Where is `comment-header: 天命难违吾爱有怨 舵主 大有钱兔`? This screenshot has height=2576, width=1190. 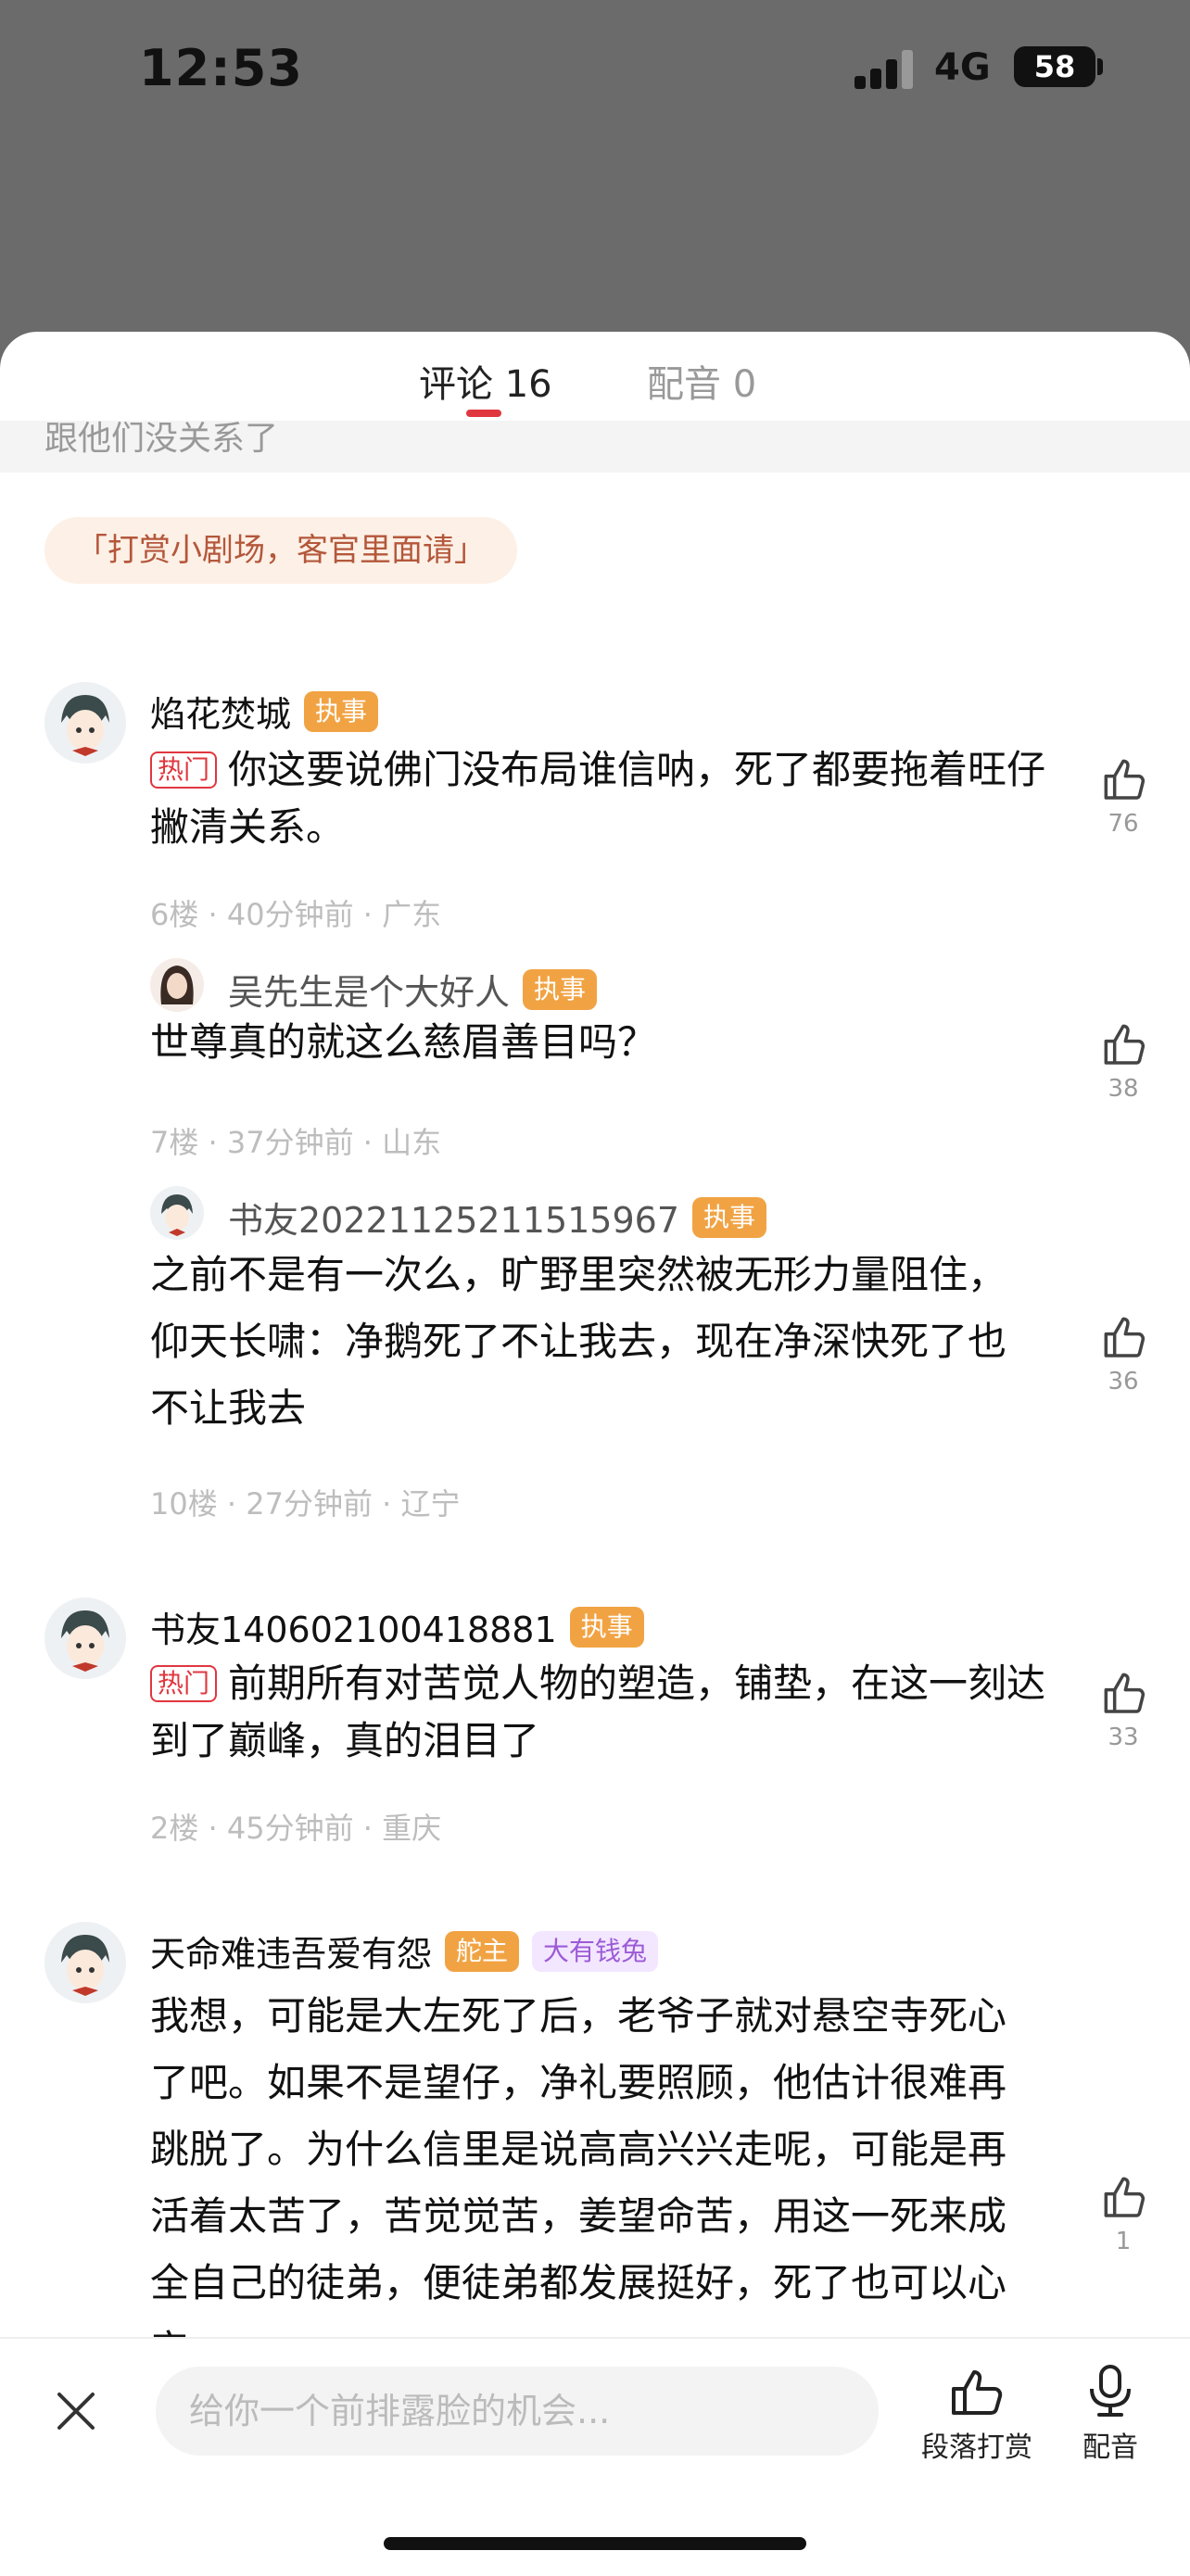
comment-header: 天命难违吾爱有怨 舵主 大有钱兔 is located at coordinates (404, 1951).